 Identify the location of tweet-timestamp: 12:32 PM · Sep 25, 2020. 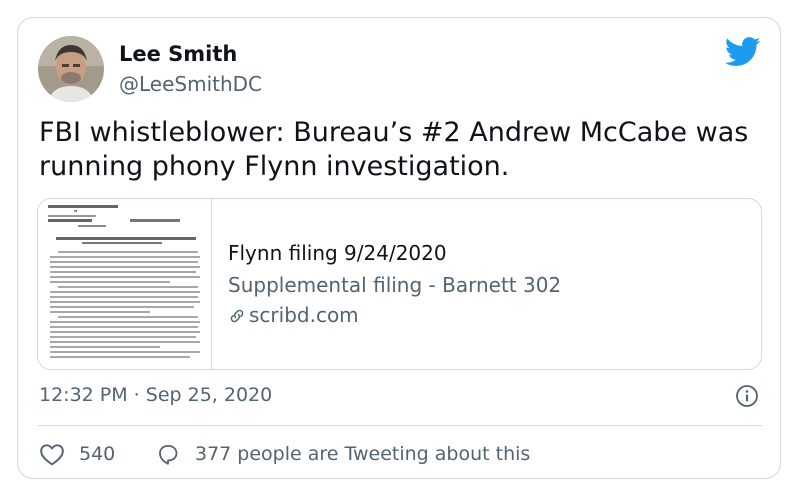
(155, 395).